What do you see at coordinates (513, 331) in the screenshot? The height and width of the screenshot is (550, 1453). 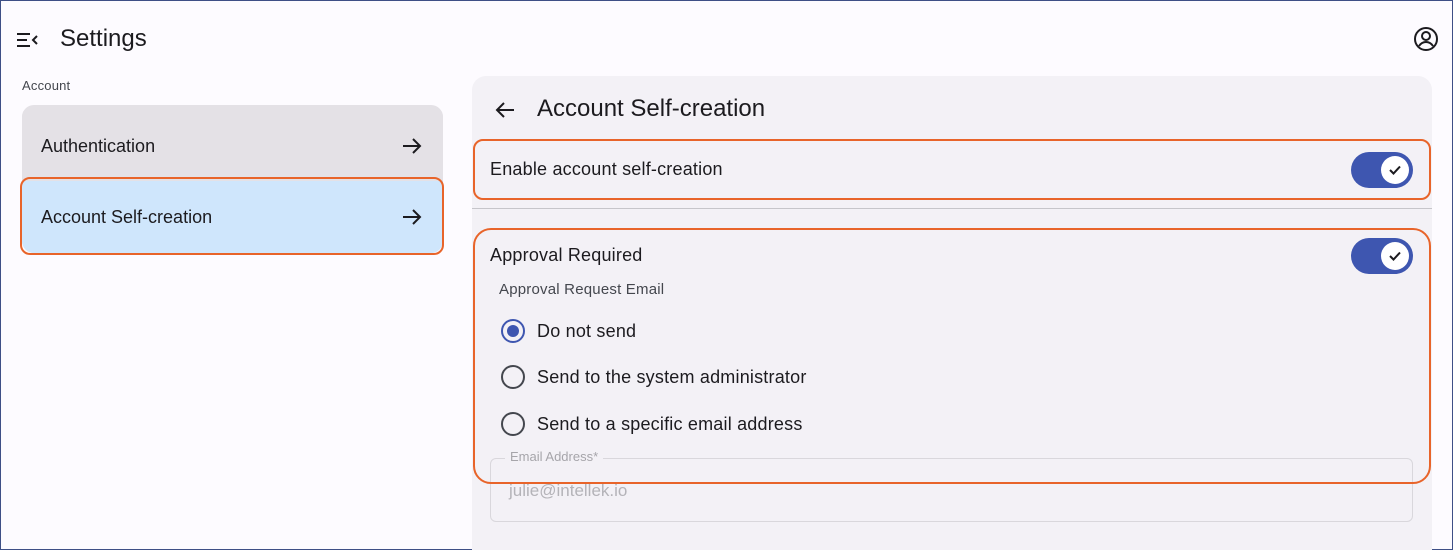 I see `radio-button-checked` at bounding box center [513, 331].